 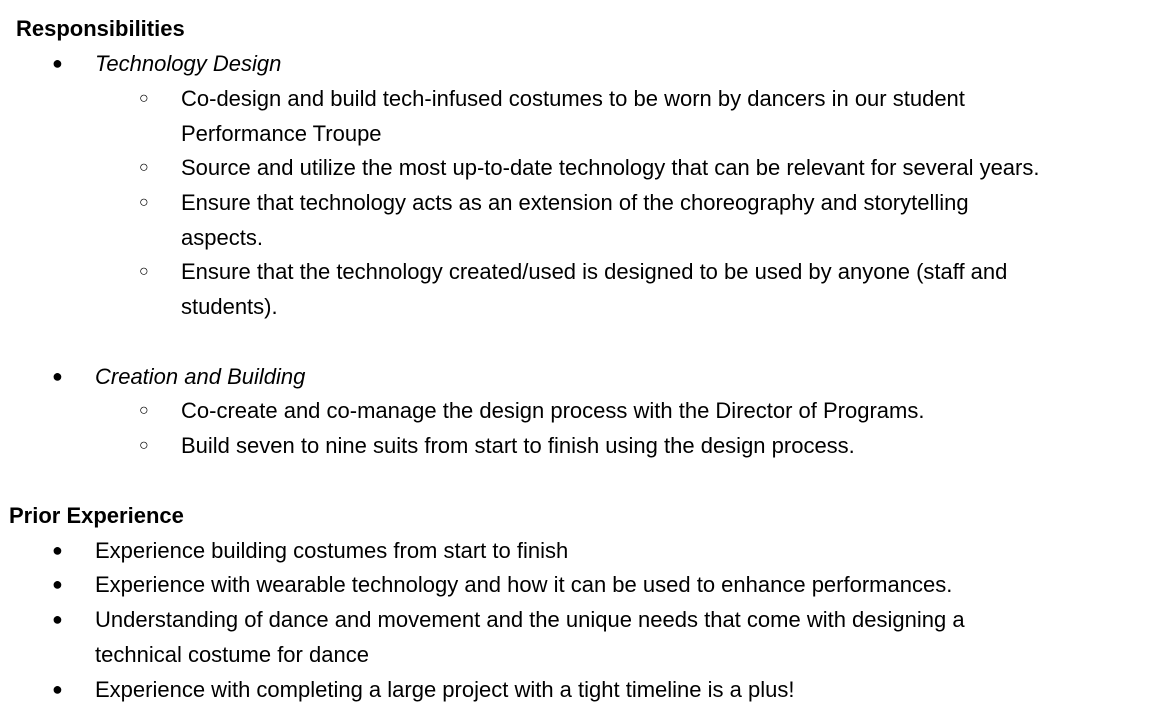 What do you see at coordinates (232, 654) in the screenshot?
I see `list-item-line: technical costume for dance` at bounding box center [232, 654].